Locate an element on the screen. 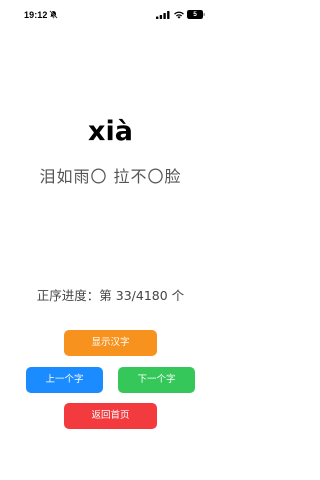 The height and width of the screenshot is (480, 320). battery-icon: 5 is located at coordinates (196, 14).